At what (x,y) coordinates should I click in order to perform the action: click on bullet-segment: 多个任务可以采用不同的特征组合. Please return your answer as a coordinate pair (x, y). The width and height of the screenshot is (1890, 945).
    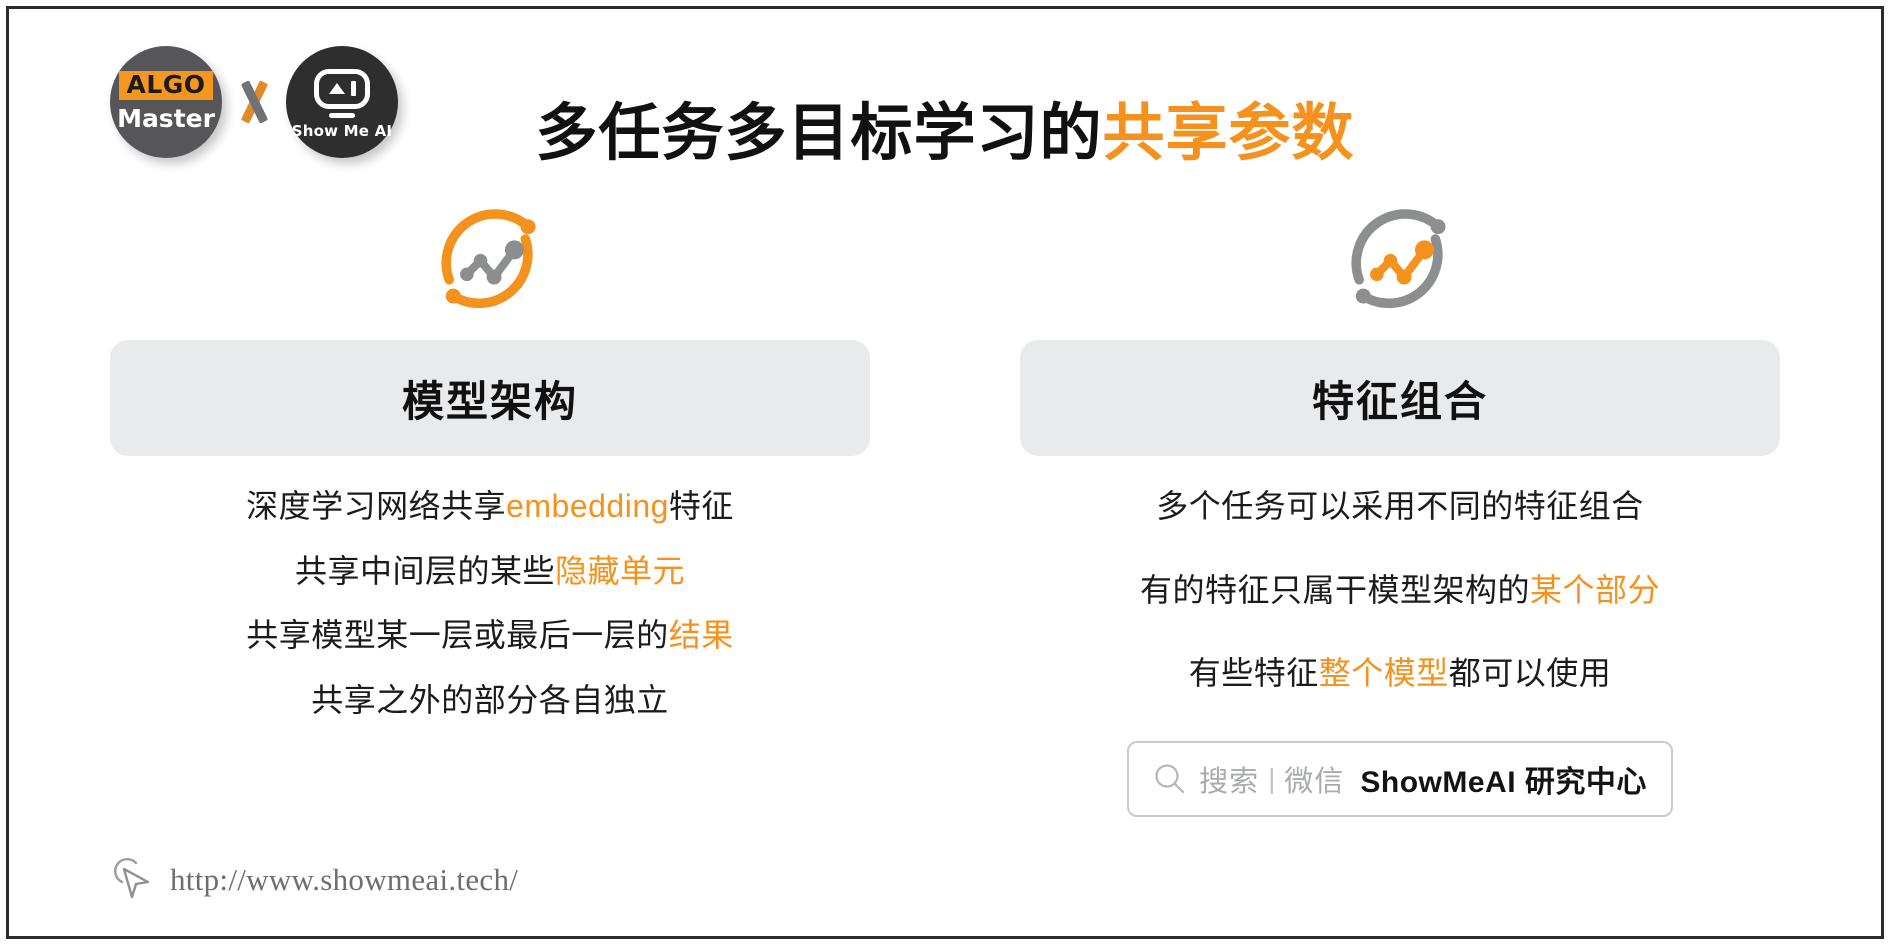
    Looking at the image, I should click on (1400, 506).